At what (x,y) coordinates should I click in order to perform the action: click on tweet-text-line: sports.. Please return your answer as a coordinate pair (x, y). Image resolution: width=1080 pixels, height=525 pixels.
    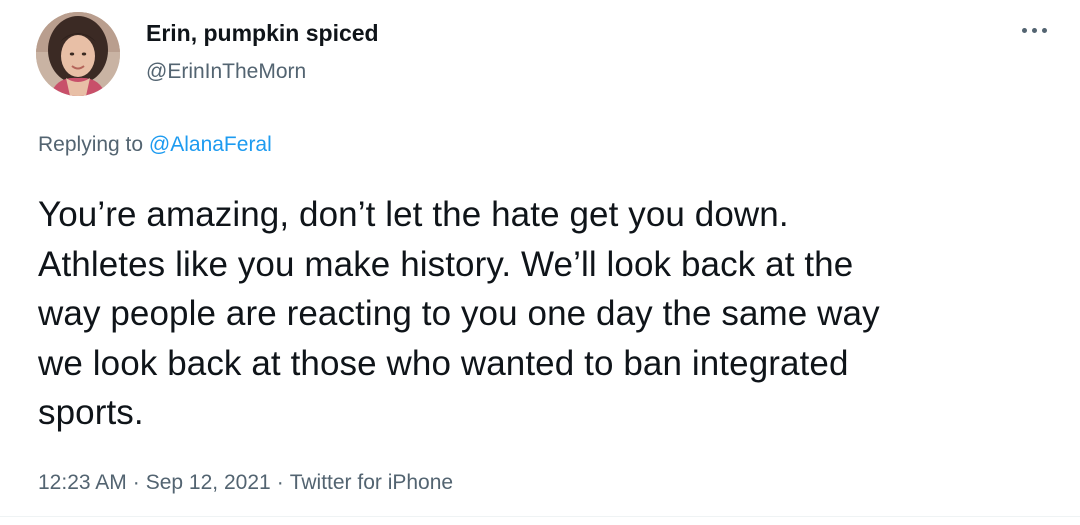
    Looking at the image, I should click on (91, 412).